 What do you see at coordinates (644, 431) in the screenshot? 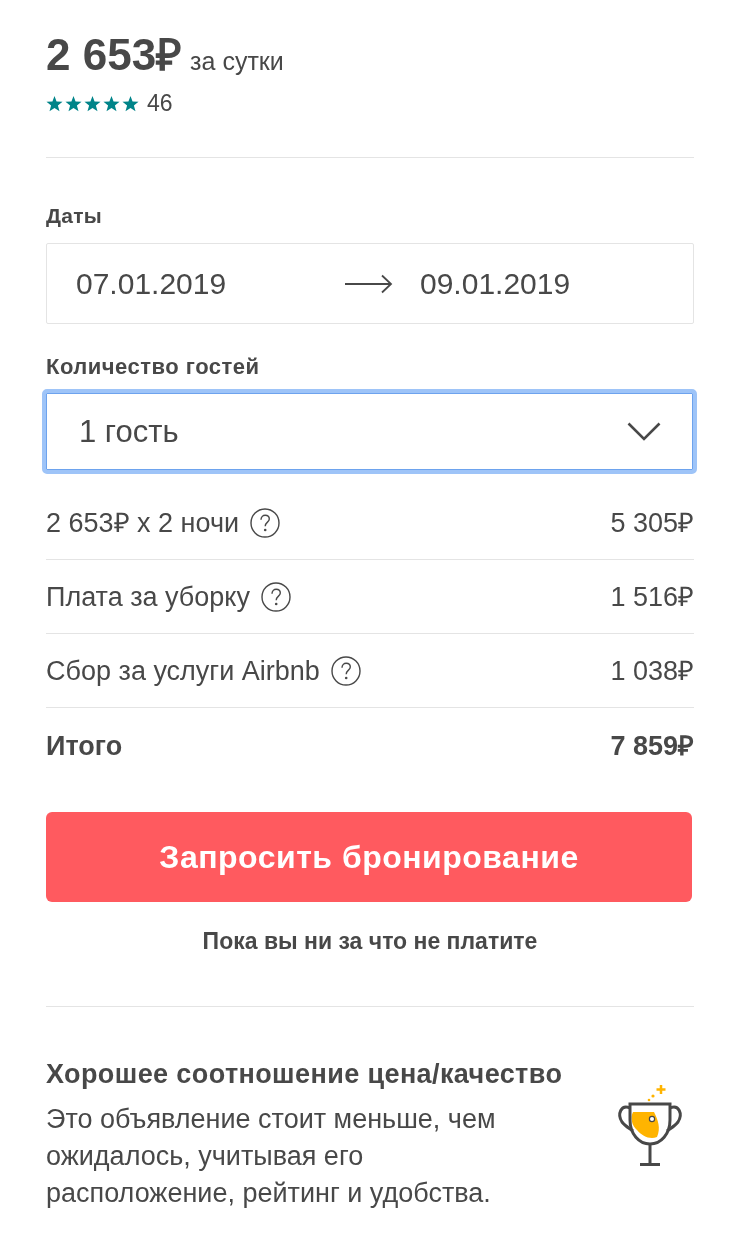
I see `chevron-down-icon` at bounding box center [644, 431].